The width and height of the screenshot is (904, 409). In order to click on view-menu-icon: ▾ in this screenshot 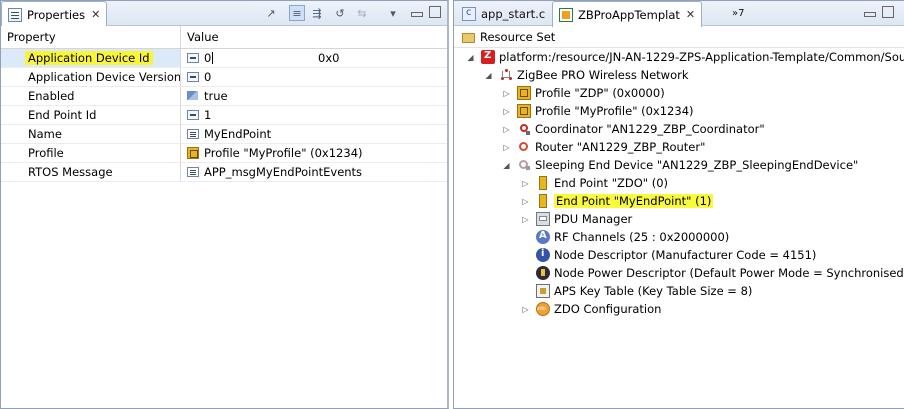, I will do `click(393, 13)`.